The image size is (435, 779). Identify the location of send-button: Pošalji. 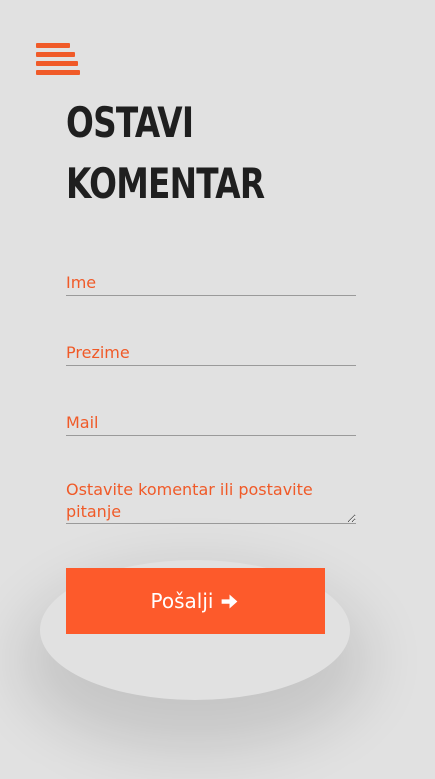
(195, 601).